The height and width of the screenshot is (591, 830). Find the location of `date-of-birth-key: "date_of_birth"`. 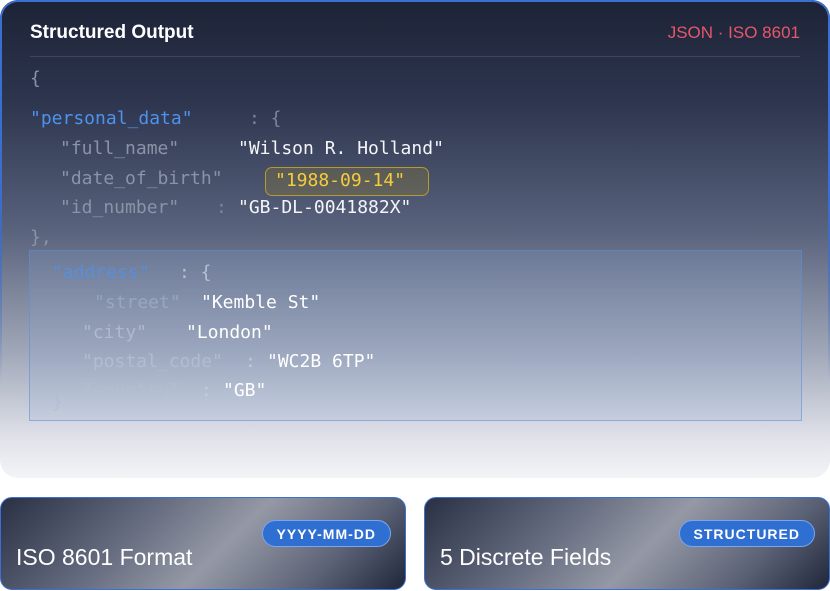

date-of-birth-key: "date_of_birth" is located at coordinates (141, 178).